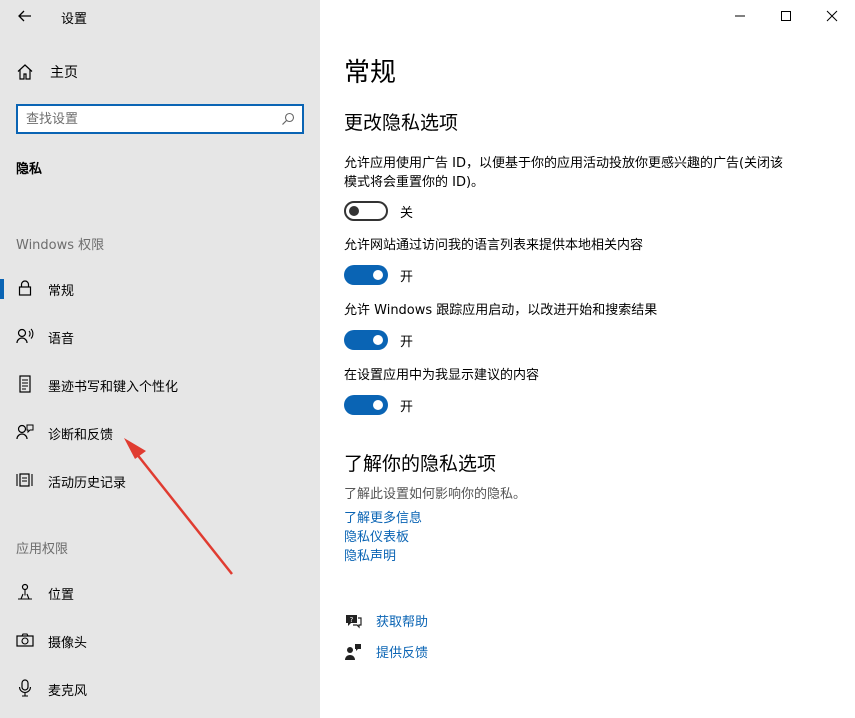 This screenshot has height=718, width=855. What do you see at coordinates (25, 288) in the screenshot?
I see `lock-icon` at bounding box center [25, 288].